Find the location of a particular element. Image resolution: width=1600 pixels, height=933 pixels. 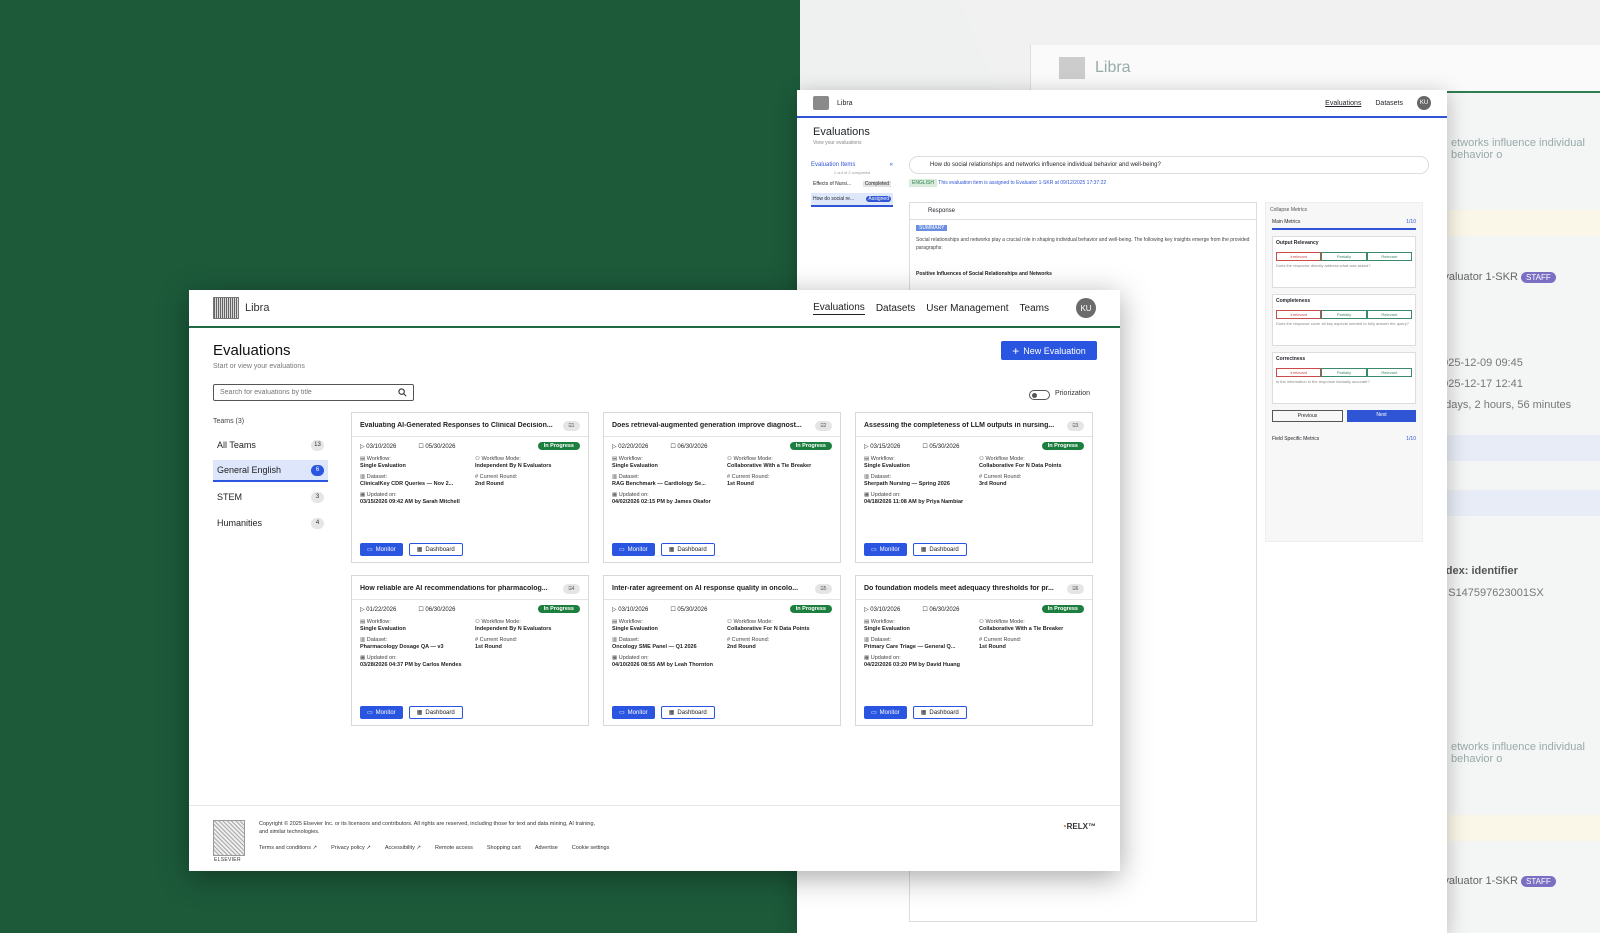

items-progress: 1 out of 2 completed is located at coordinates (852, 172).